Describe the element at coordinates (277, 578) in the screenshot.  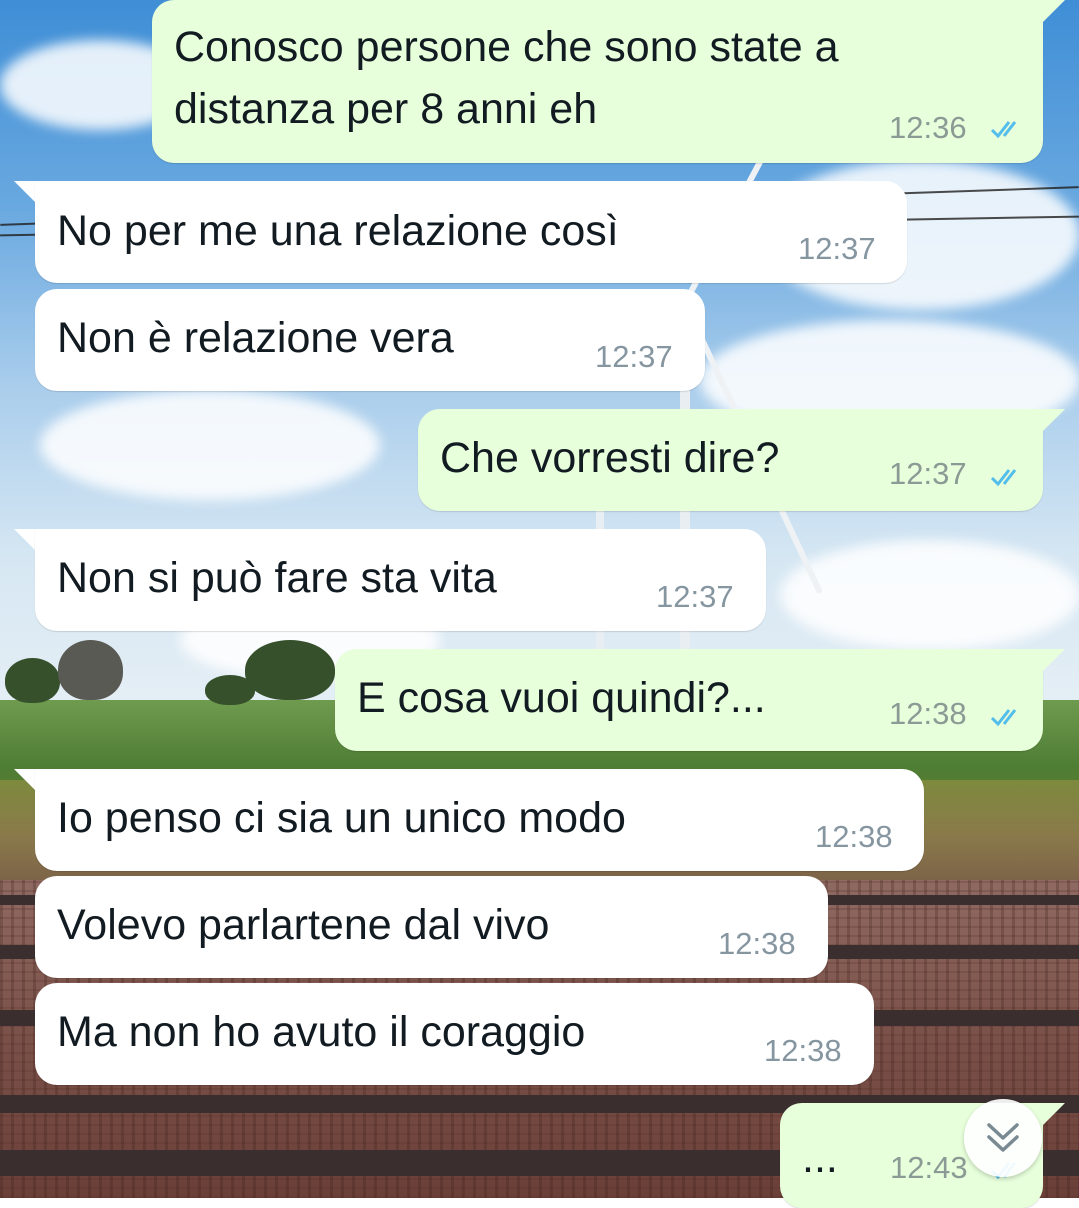
I see `message-text: Non si può fare sta vita` at that location.